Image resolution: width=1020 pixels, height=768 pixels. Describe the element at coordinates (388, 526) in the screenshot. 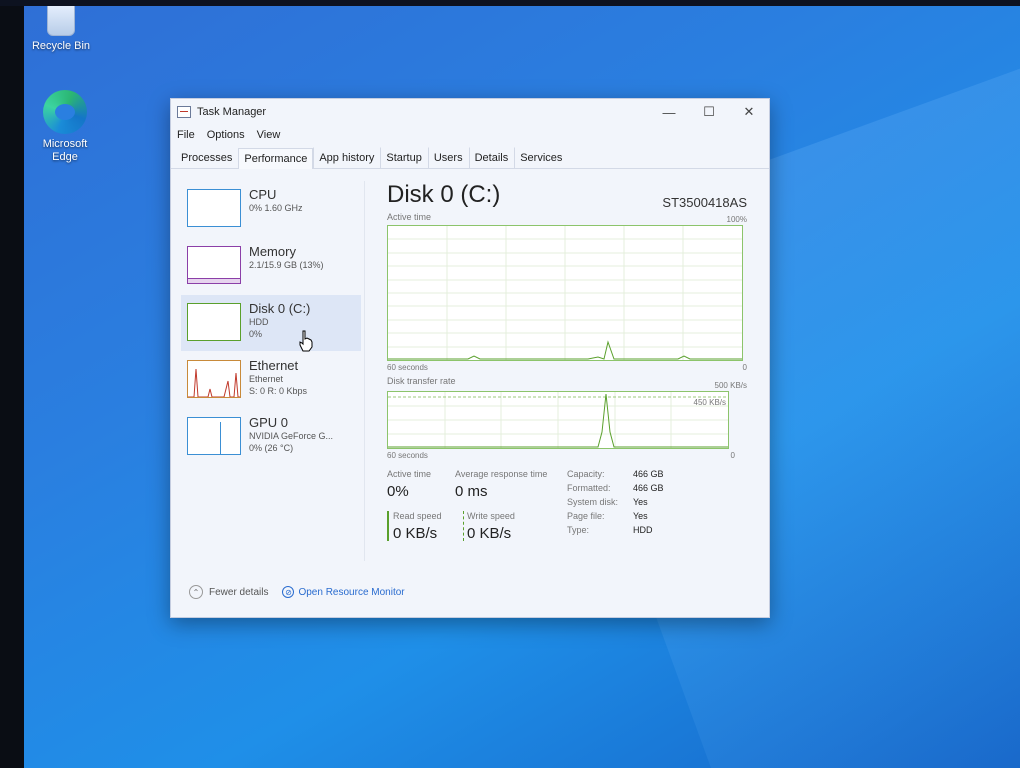

I see `read-speed-indicator` at that location.